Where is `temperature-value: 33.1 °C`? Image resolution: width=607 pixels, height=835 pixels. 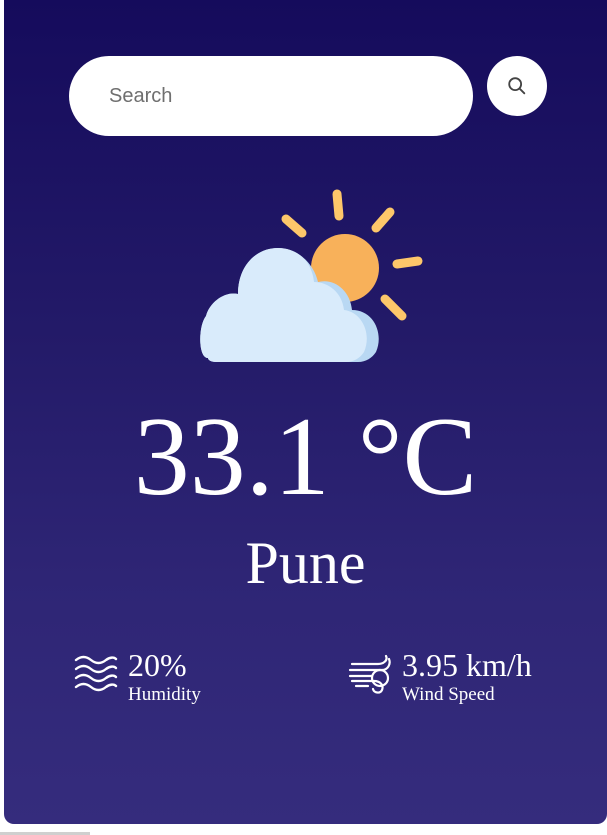 temperature-value: 33.1 °C is located at coordinates (305, 457).